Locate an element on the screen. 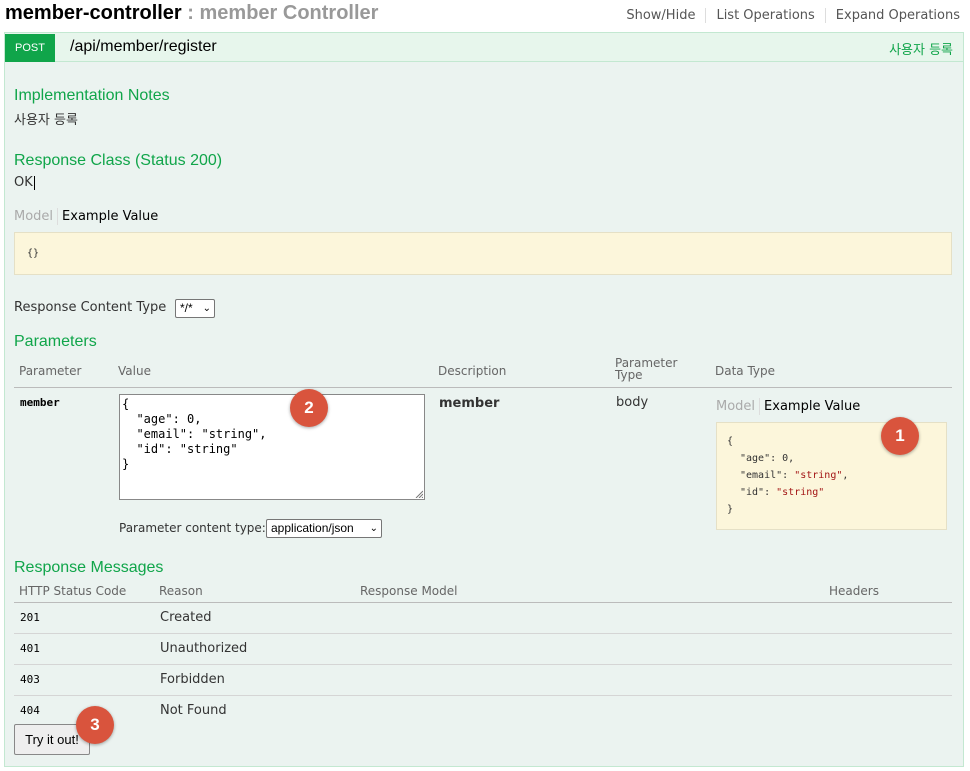 This screenshot has height=771, width=970. status-reason: Created is located at coordinates (186, 617).